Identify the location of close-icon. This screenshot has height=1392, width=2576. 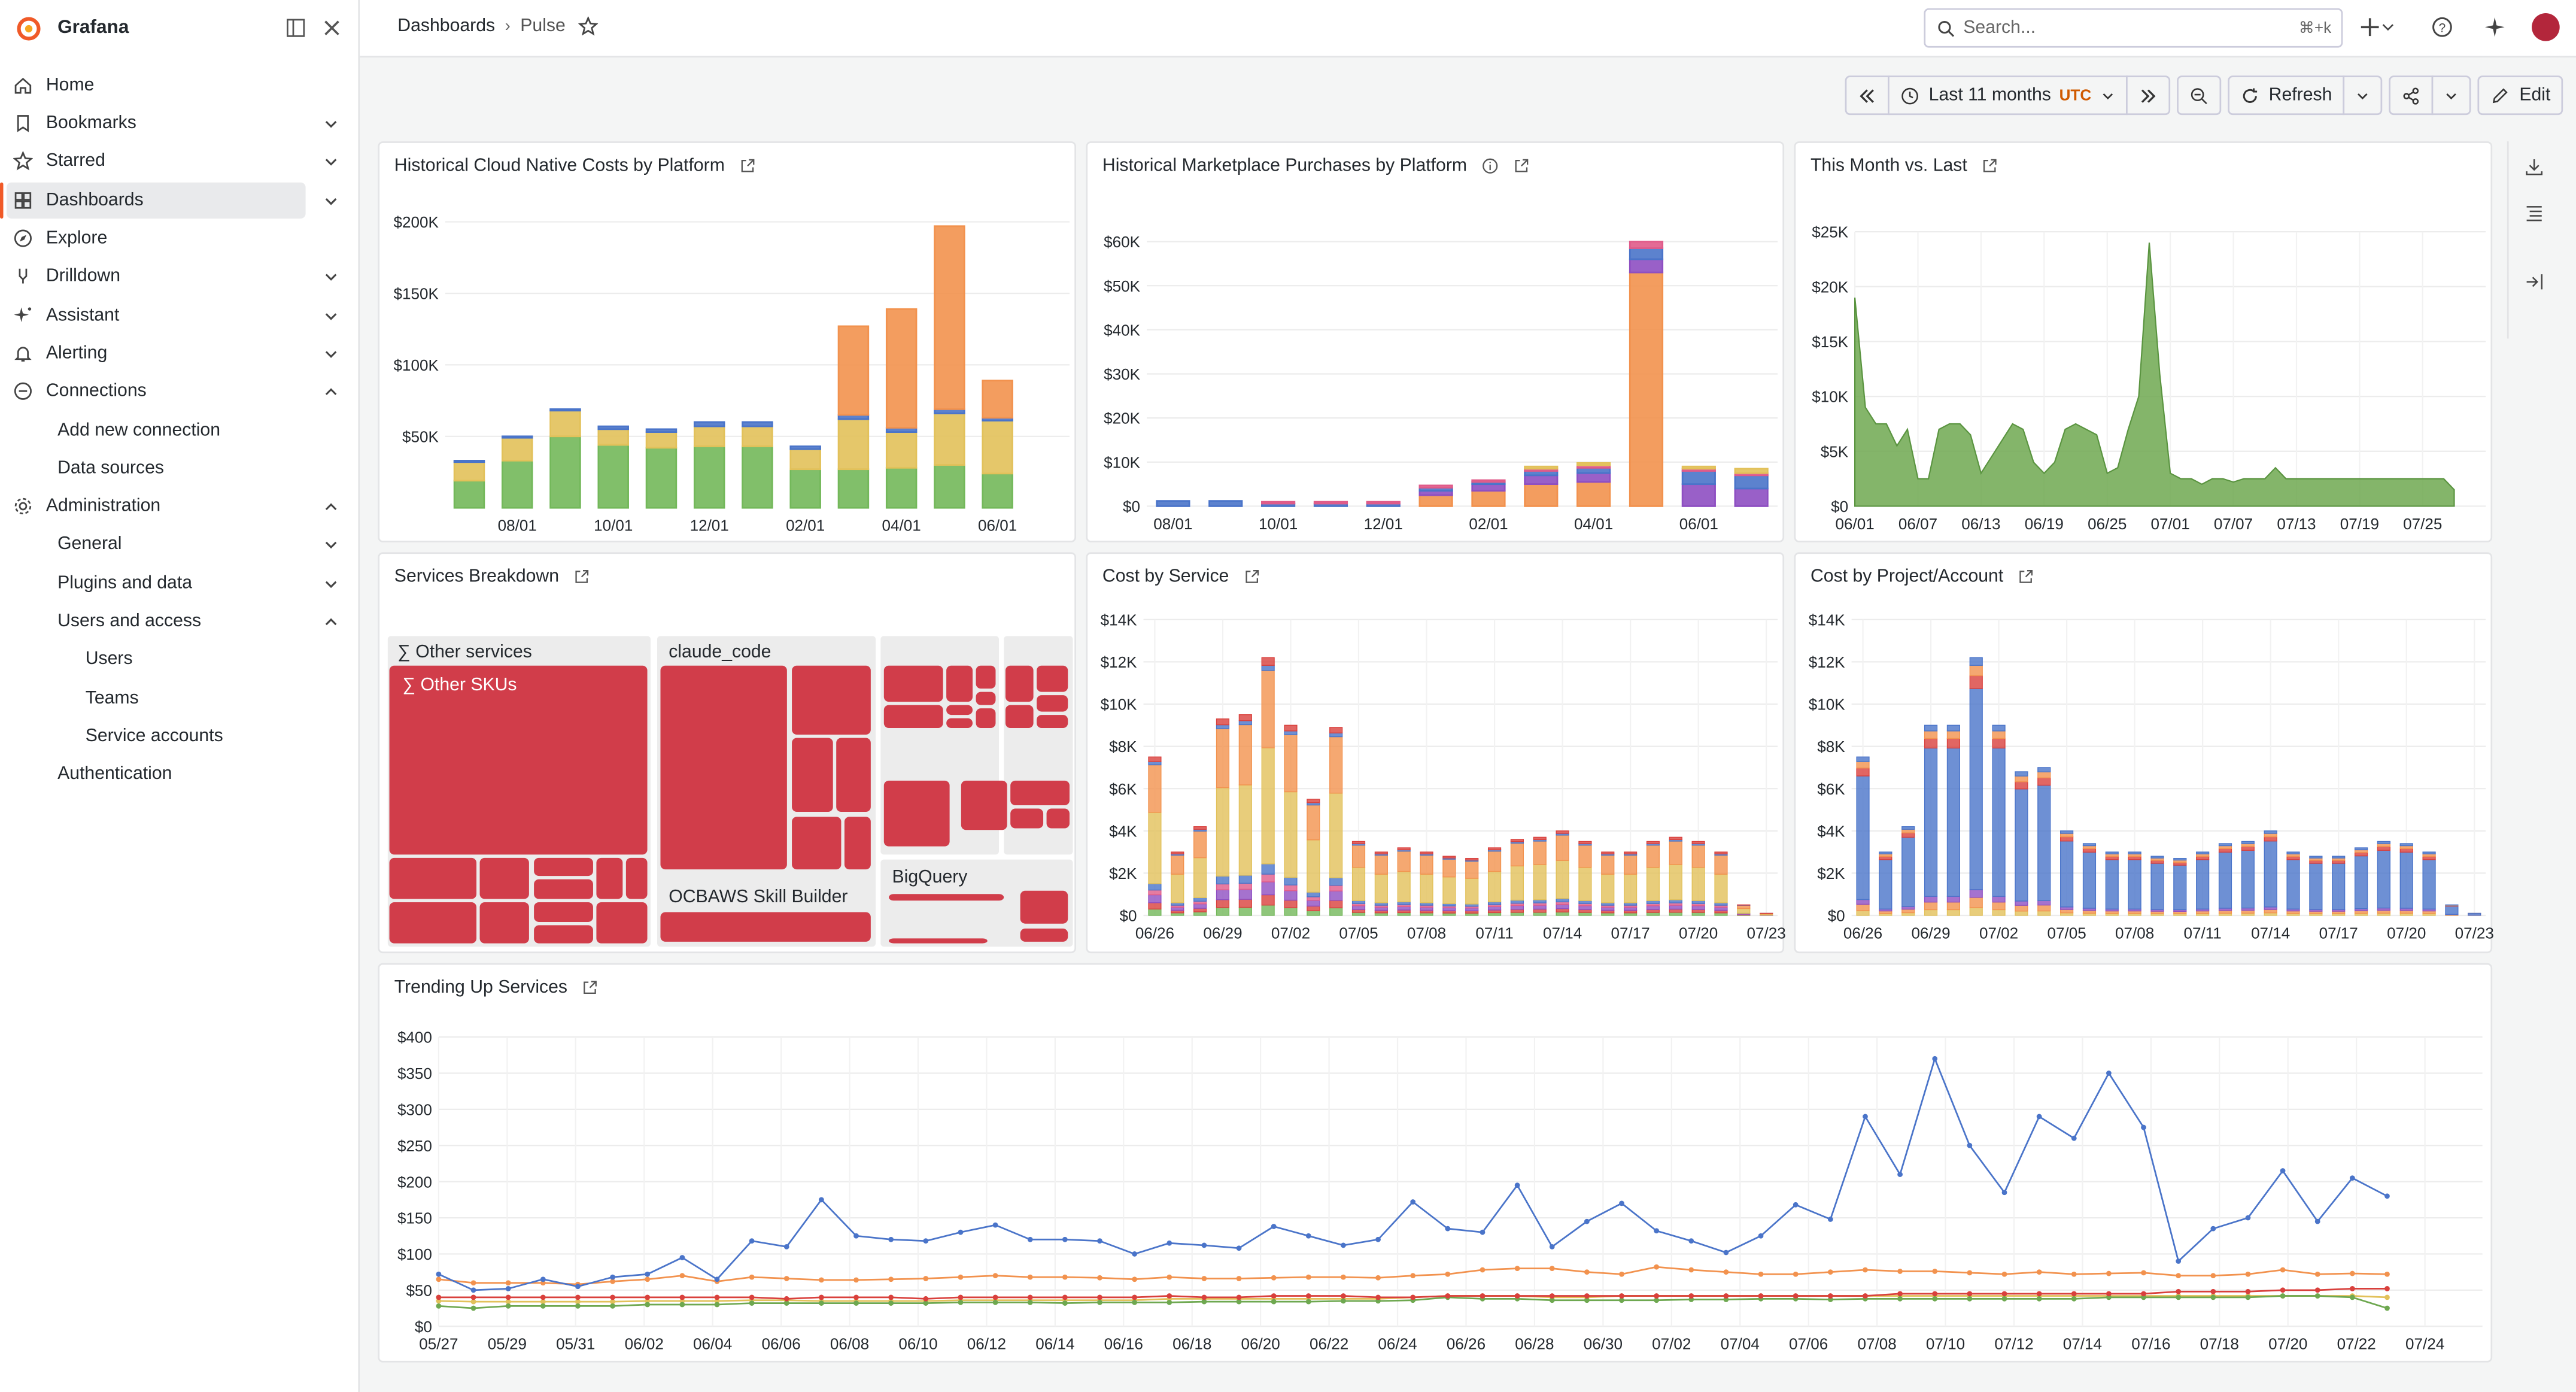
(332, 28).